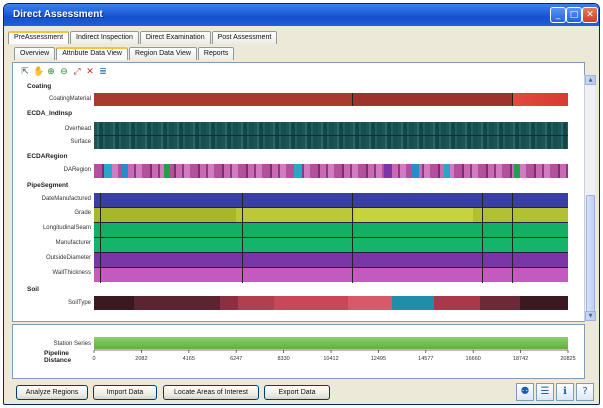 This screenshot has width=603, height=408. I want to click on row-label-soil-type: SoilType, so click(79, 303).